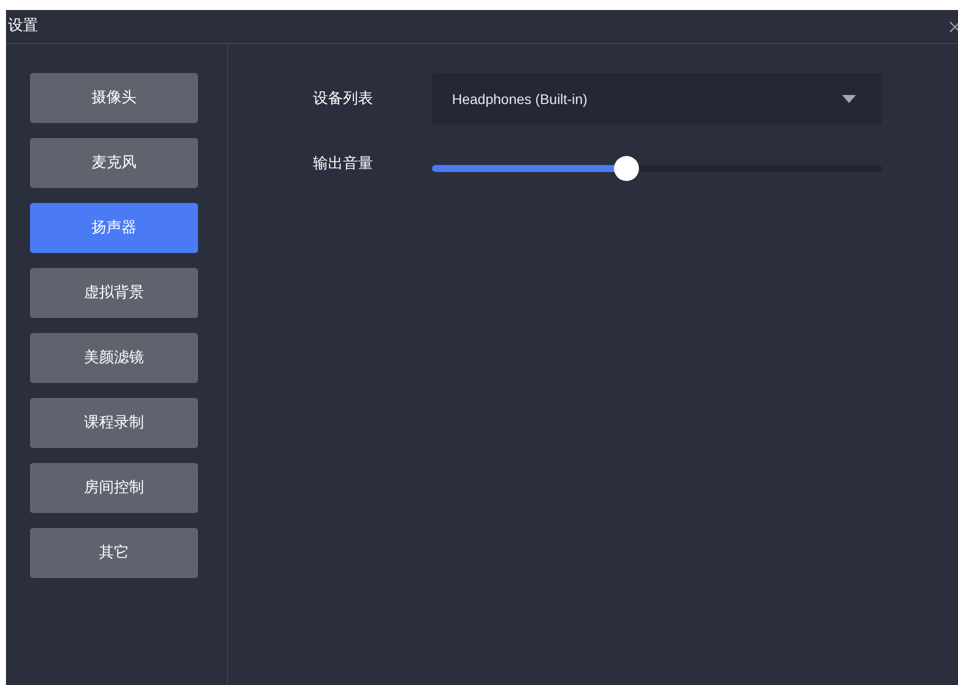 The image size is (958, 685). I want to click on sidebar-tab: 美颜滤镜, so click(114, 358).